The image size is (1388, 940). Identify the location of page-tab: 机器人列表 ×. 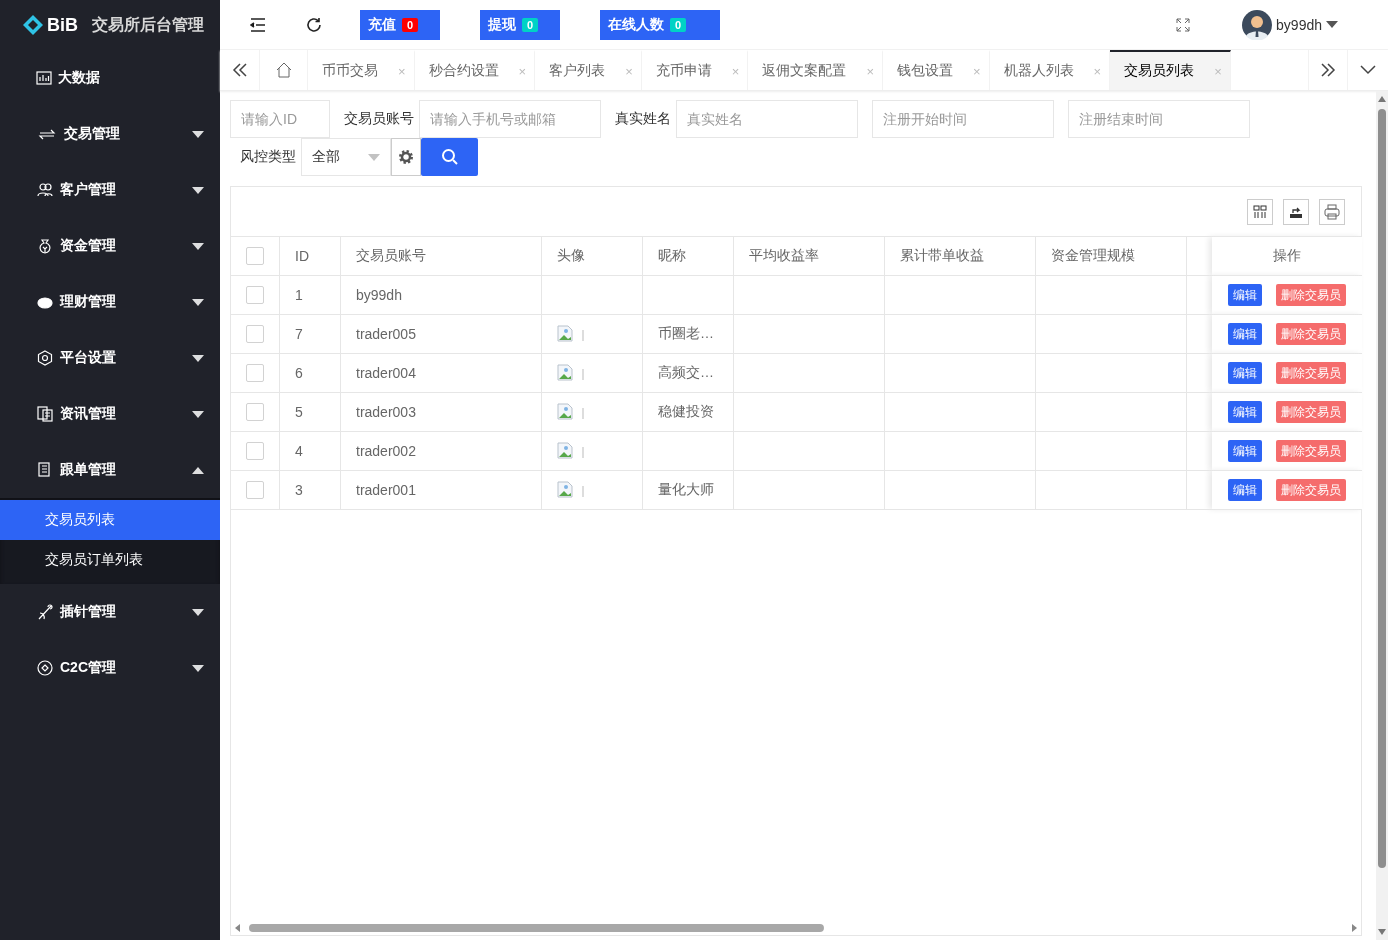
(1050, 70).